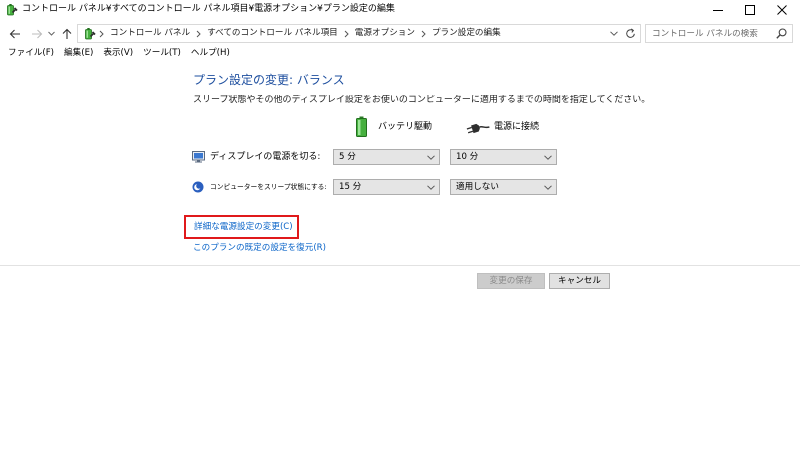 This screenshot has width=800, height=451. What do you see at coordinates (198, 157) in the screenshot?
I see `display-icon` at bounding box center [198, 157].